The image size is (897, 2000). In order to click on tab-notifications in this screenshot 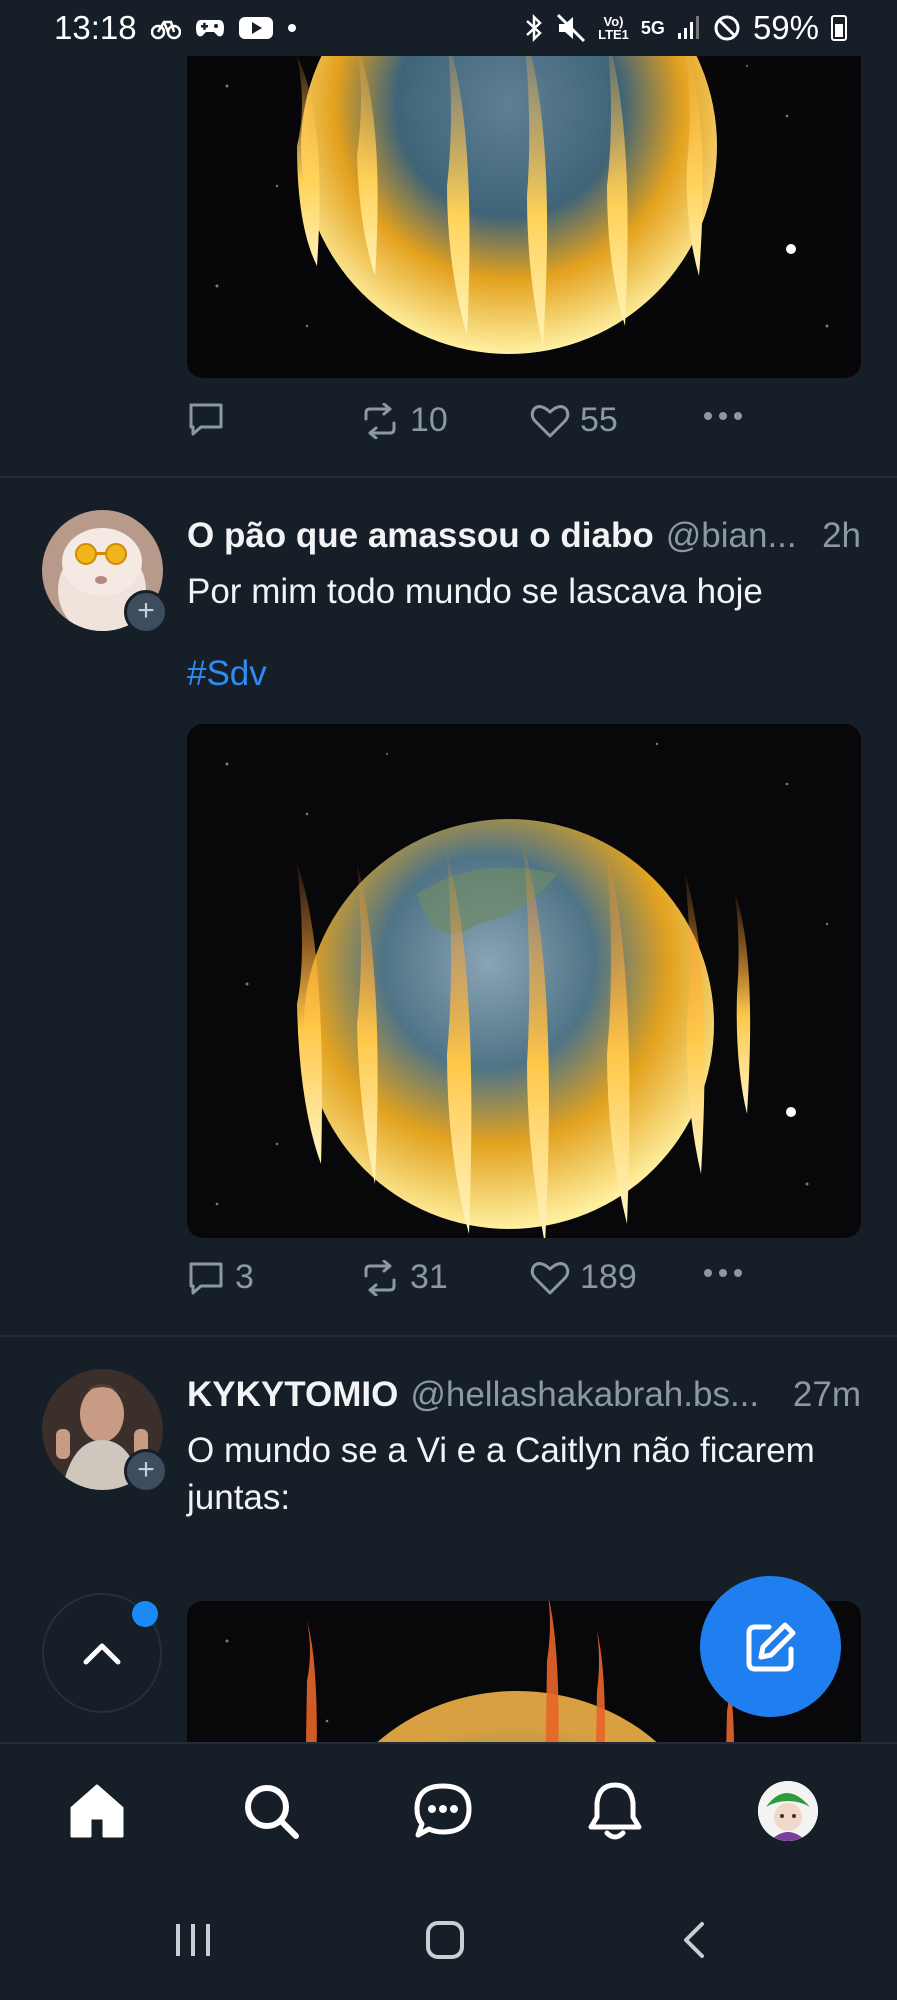, I will do `click(615, 1811)`.